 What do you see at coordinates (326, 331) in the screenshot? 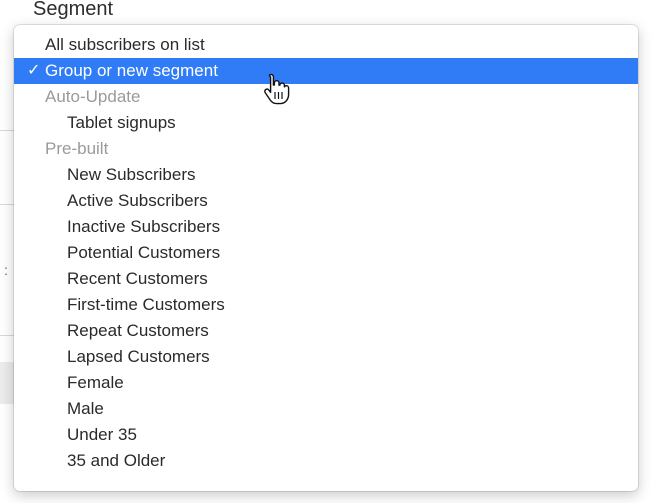
I see `menu-item-repeat-customers: Repeat Customers` at bounding box center [326, 331].